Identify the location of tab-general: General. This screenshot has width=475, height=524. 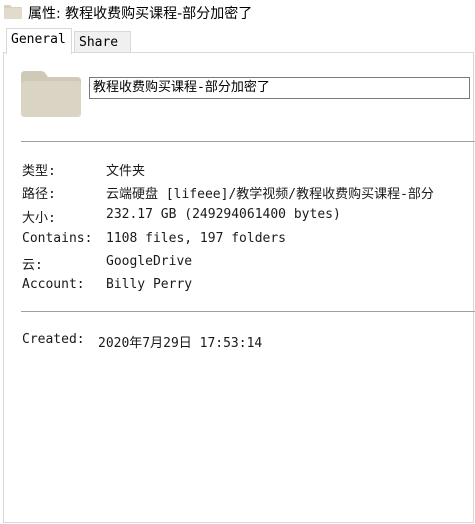
(39, 41).